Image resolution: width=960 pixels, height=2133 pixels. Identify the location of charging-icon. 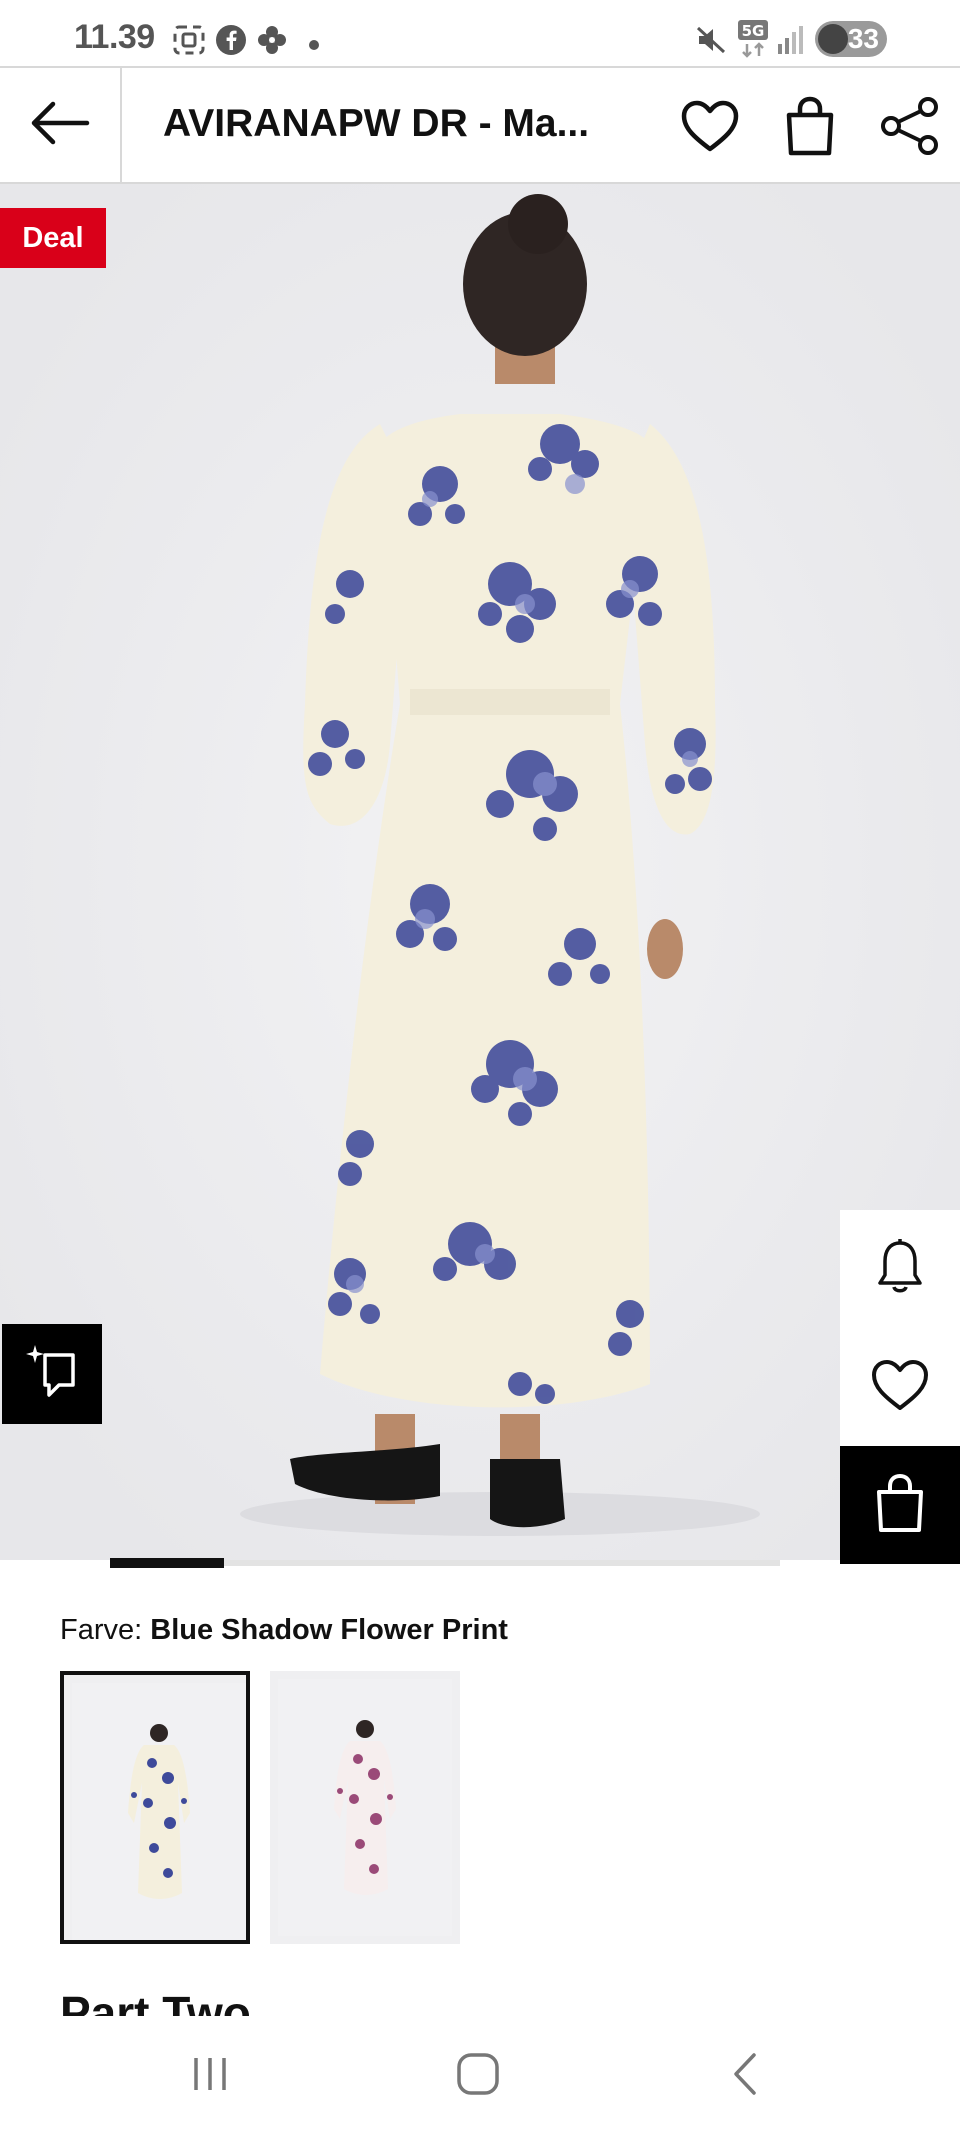
(833, 39).